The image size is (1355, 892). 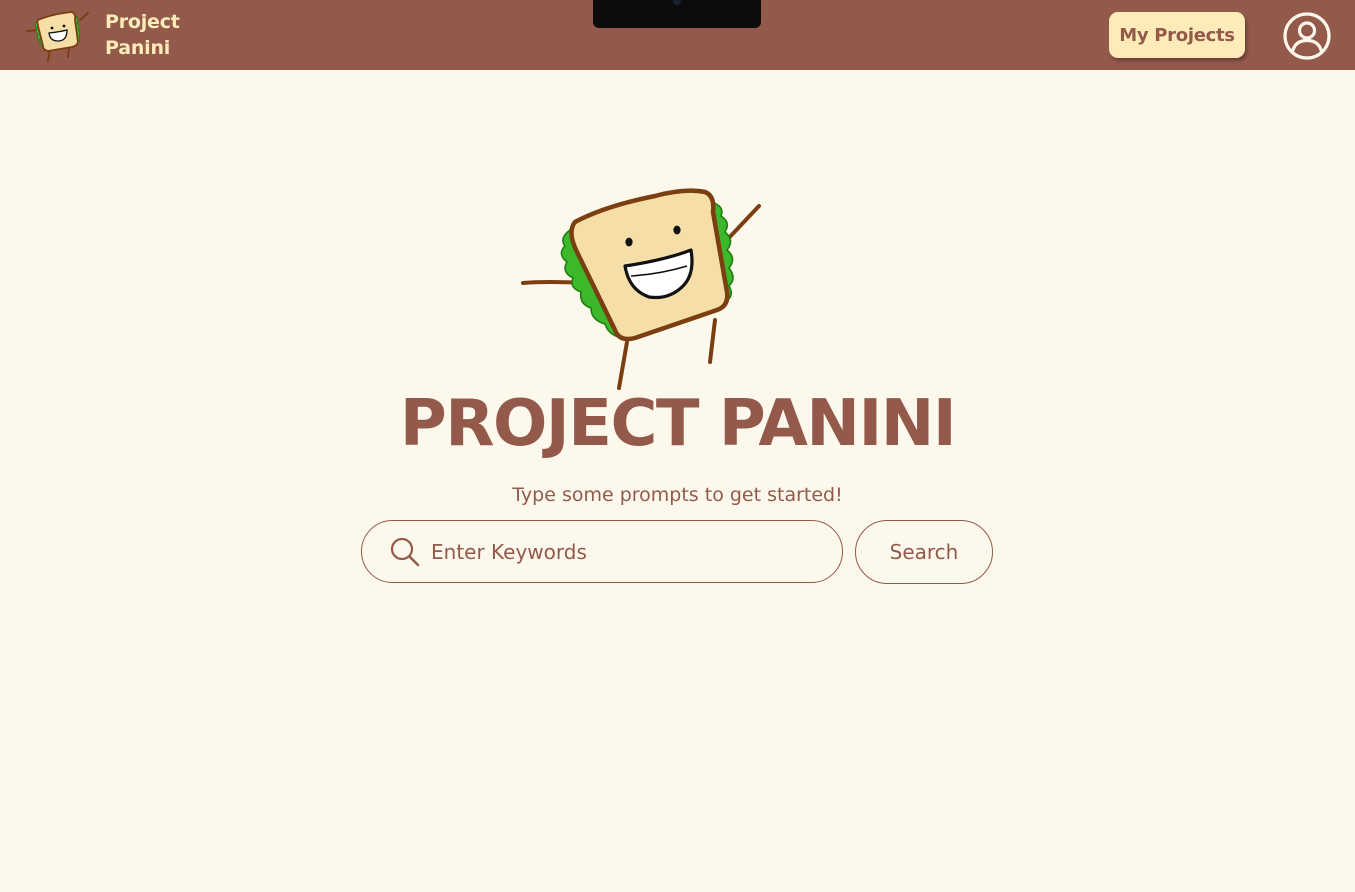 I want to click on top-nav-bar: Project Panini My Projects, so click(x=677, y=35).